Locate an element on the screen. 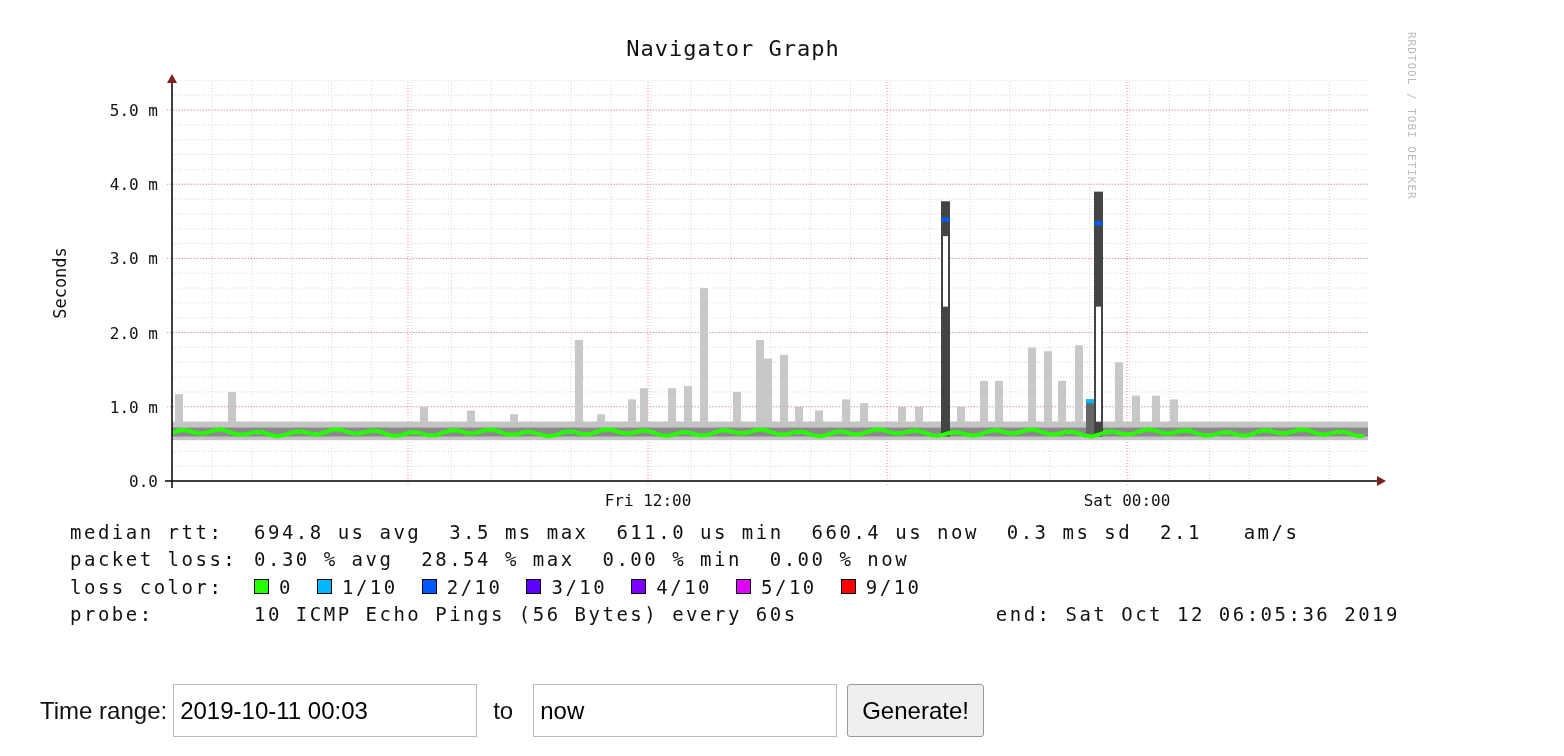  y-tick-label: 4.0 m is located at coordinates (133, 185).